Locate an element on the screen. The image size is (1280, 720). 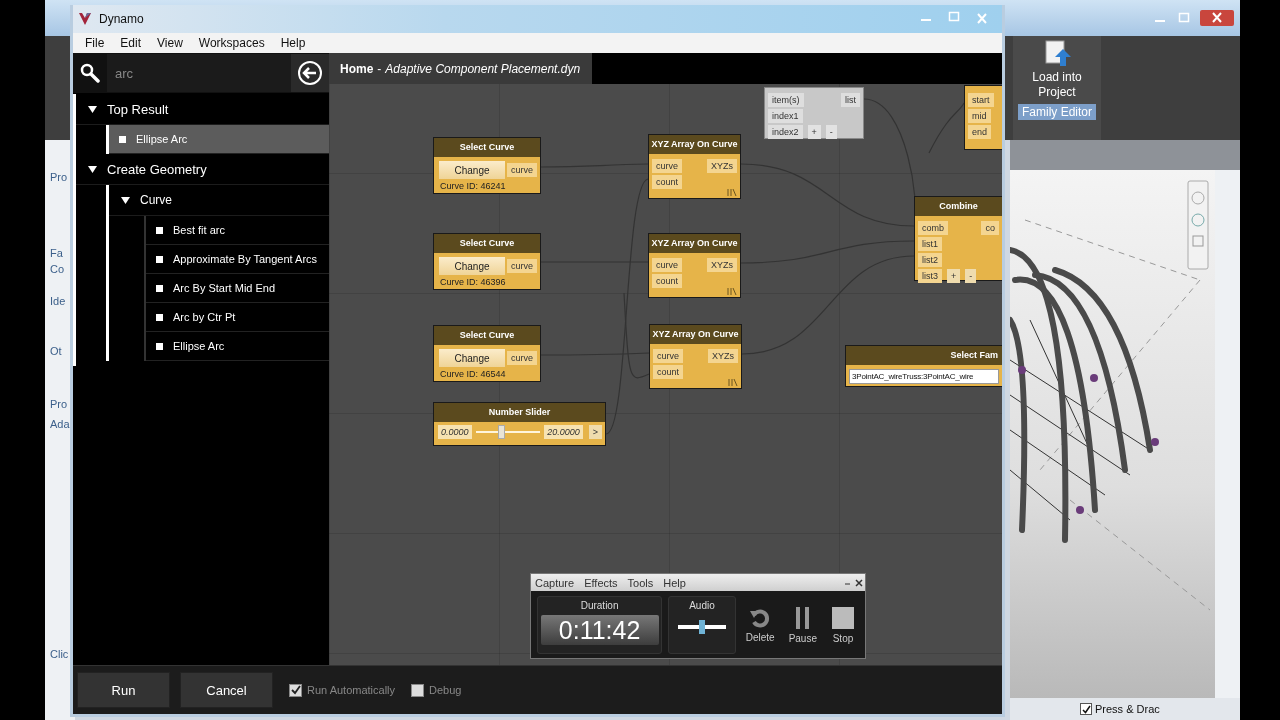
node-card: Select Curve Change curve Curve ID: 46396 is located at coordinates (487, 261).